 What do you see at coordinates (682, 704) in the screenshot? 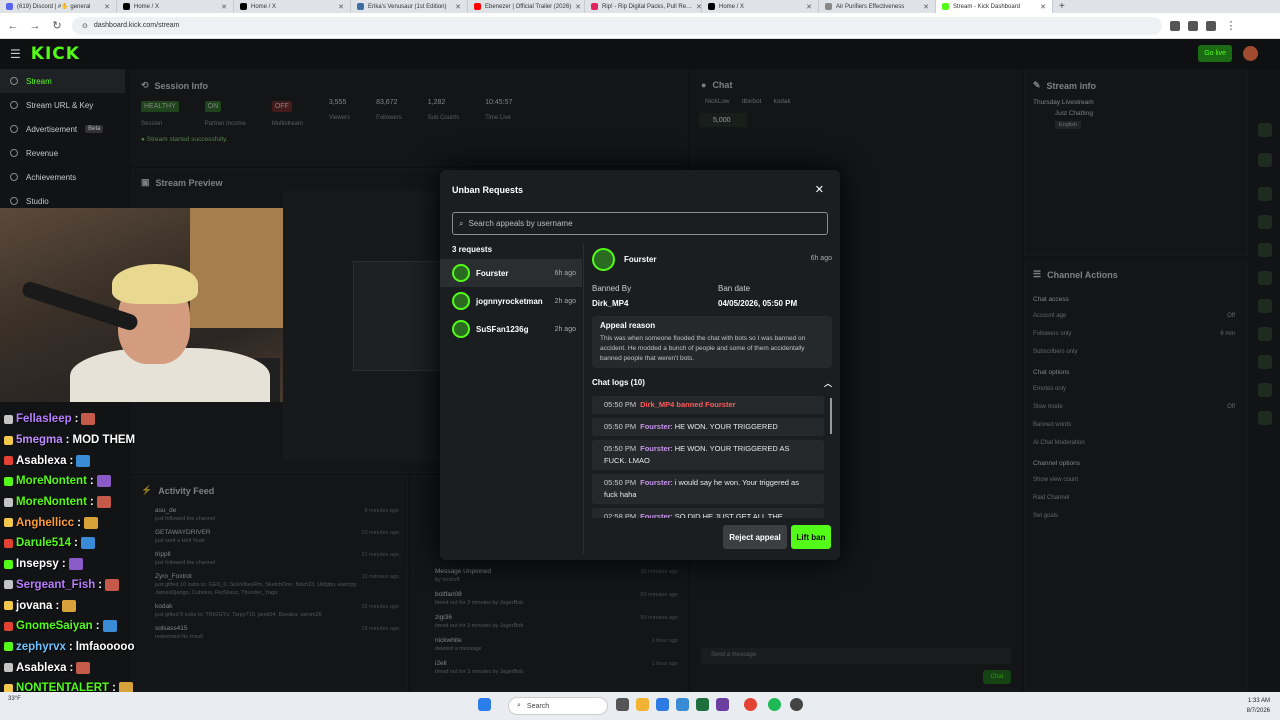
I see `mail-icon` at bounding box center [682, 704].